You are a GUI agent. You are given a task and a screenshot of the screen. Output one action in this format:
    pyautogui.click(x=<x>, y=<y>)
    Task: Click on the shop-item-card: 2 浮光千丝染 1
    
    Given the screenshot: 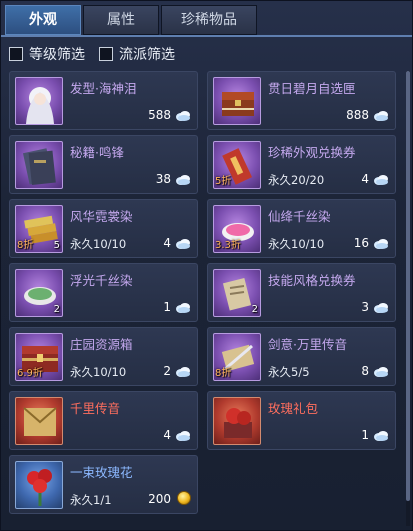 What is the action you would take?
    pyautogui.click(x=103, y=292)
    